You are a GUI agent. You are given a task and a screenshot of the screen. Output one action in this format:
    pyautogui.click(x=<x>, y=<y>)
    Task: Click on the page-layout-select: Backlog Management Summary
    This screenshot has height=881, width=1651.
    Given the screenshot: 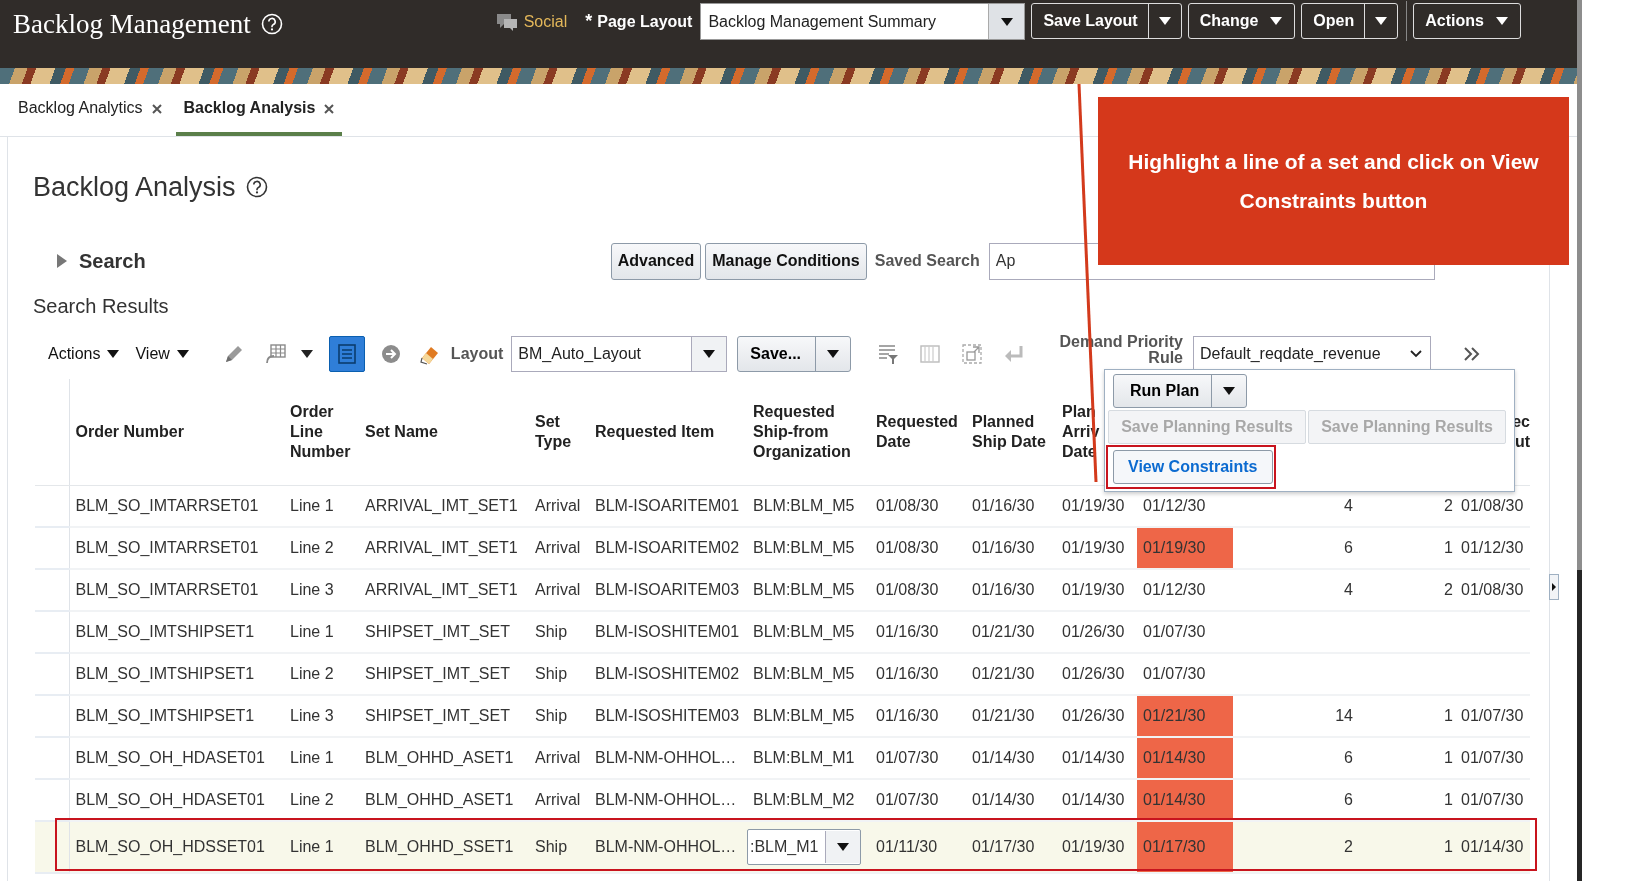 What is the action you would take?
    pyautogui.click(x=863, y=21)
    